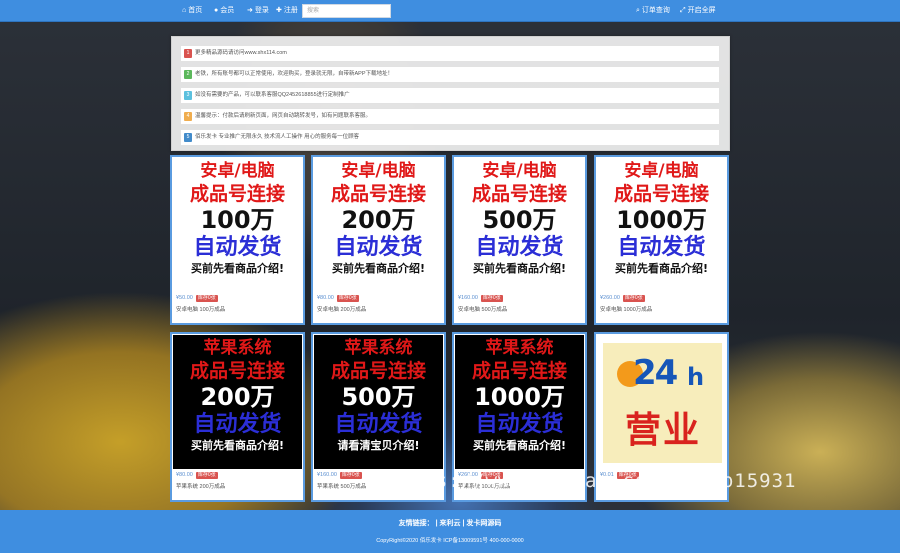  Describe the element at coordinates (250, 10) in the screenshot. I see `login-icon: ➜` at that location.